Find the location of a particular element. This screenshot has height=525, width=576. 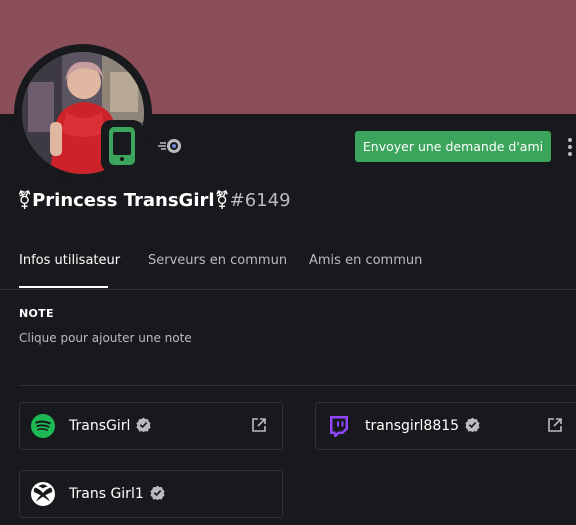

username: ⚧Princess TransGirl⚧#6149 is located at coordinates (154, 200).